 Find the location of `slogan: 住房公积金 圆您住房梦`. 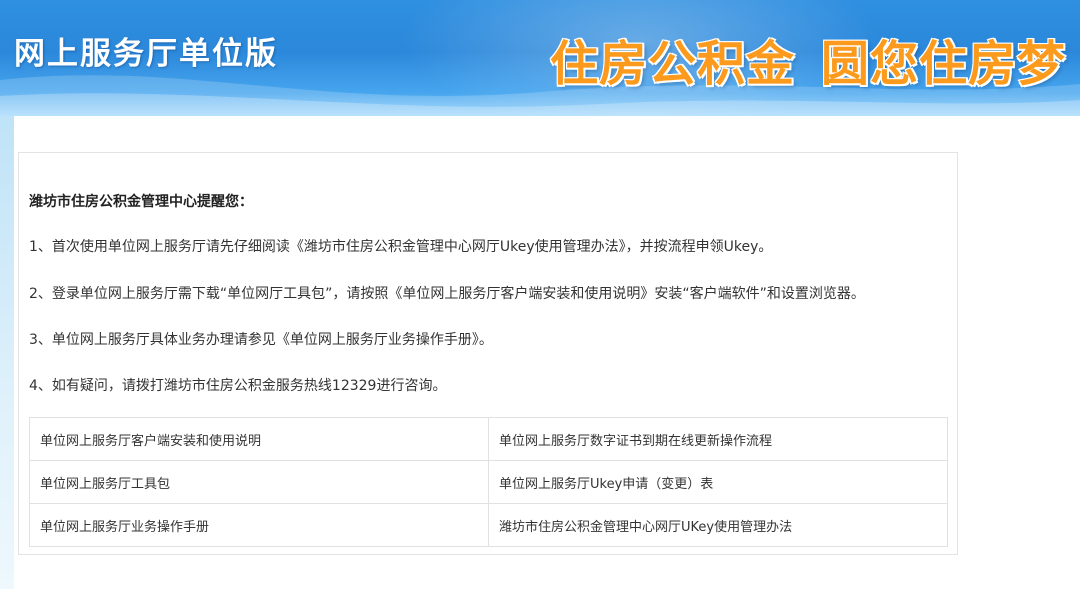

slogan: 住房公积金 圆您住房梦 is located at coordinates (807, 59).